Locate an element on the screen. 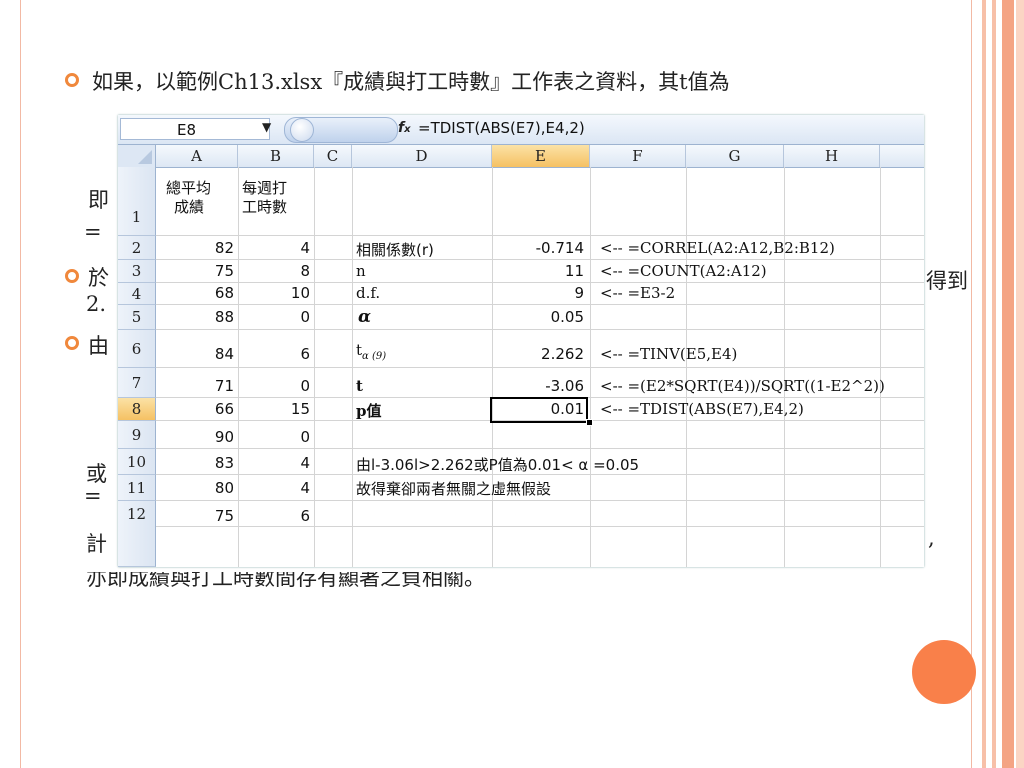  cell-d10: 由l-3.06l>2.262或P值為0.01< α =0.05 is located at coordinates (497, 464).